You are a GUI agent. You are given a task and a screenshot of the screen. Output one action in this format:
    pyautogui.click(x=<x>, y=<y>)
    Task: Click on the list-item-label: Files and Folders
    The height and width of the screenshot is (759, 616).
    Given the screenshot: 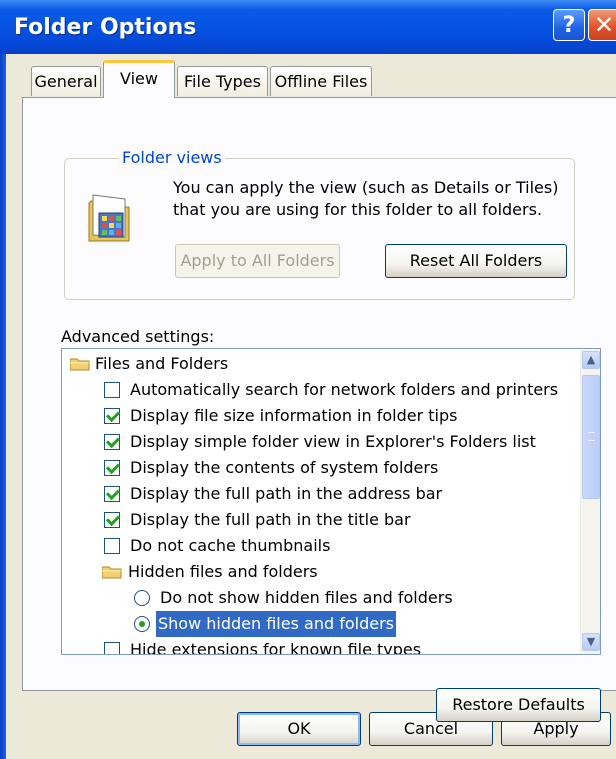 What is the action you would take?
    pyautogui.click(x=162, y=363)
    